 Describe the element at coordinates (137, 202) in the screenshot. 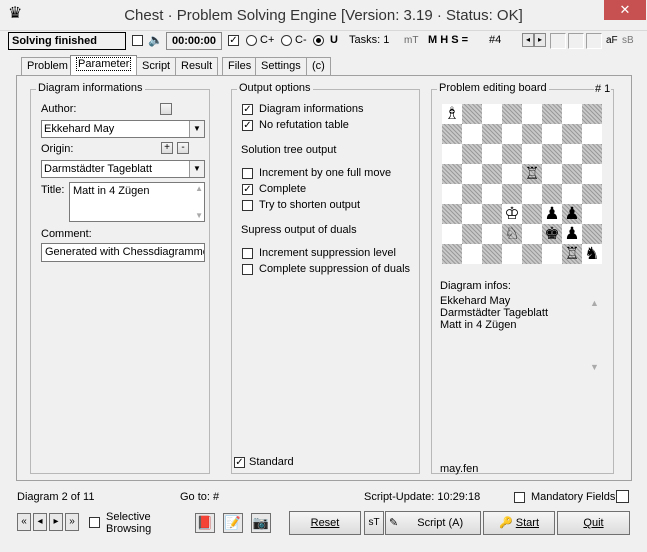

I see `title-field: Matt in 4 Zügen ▲ ▼` at that location.